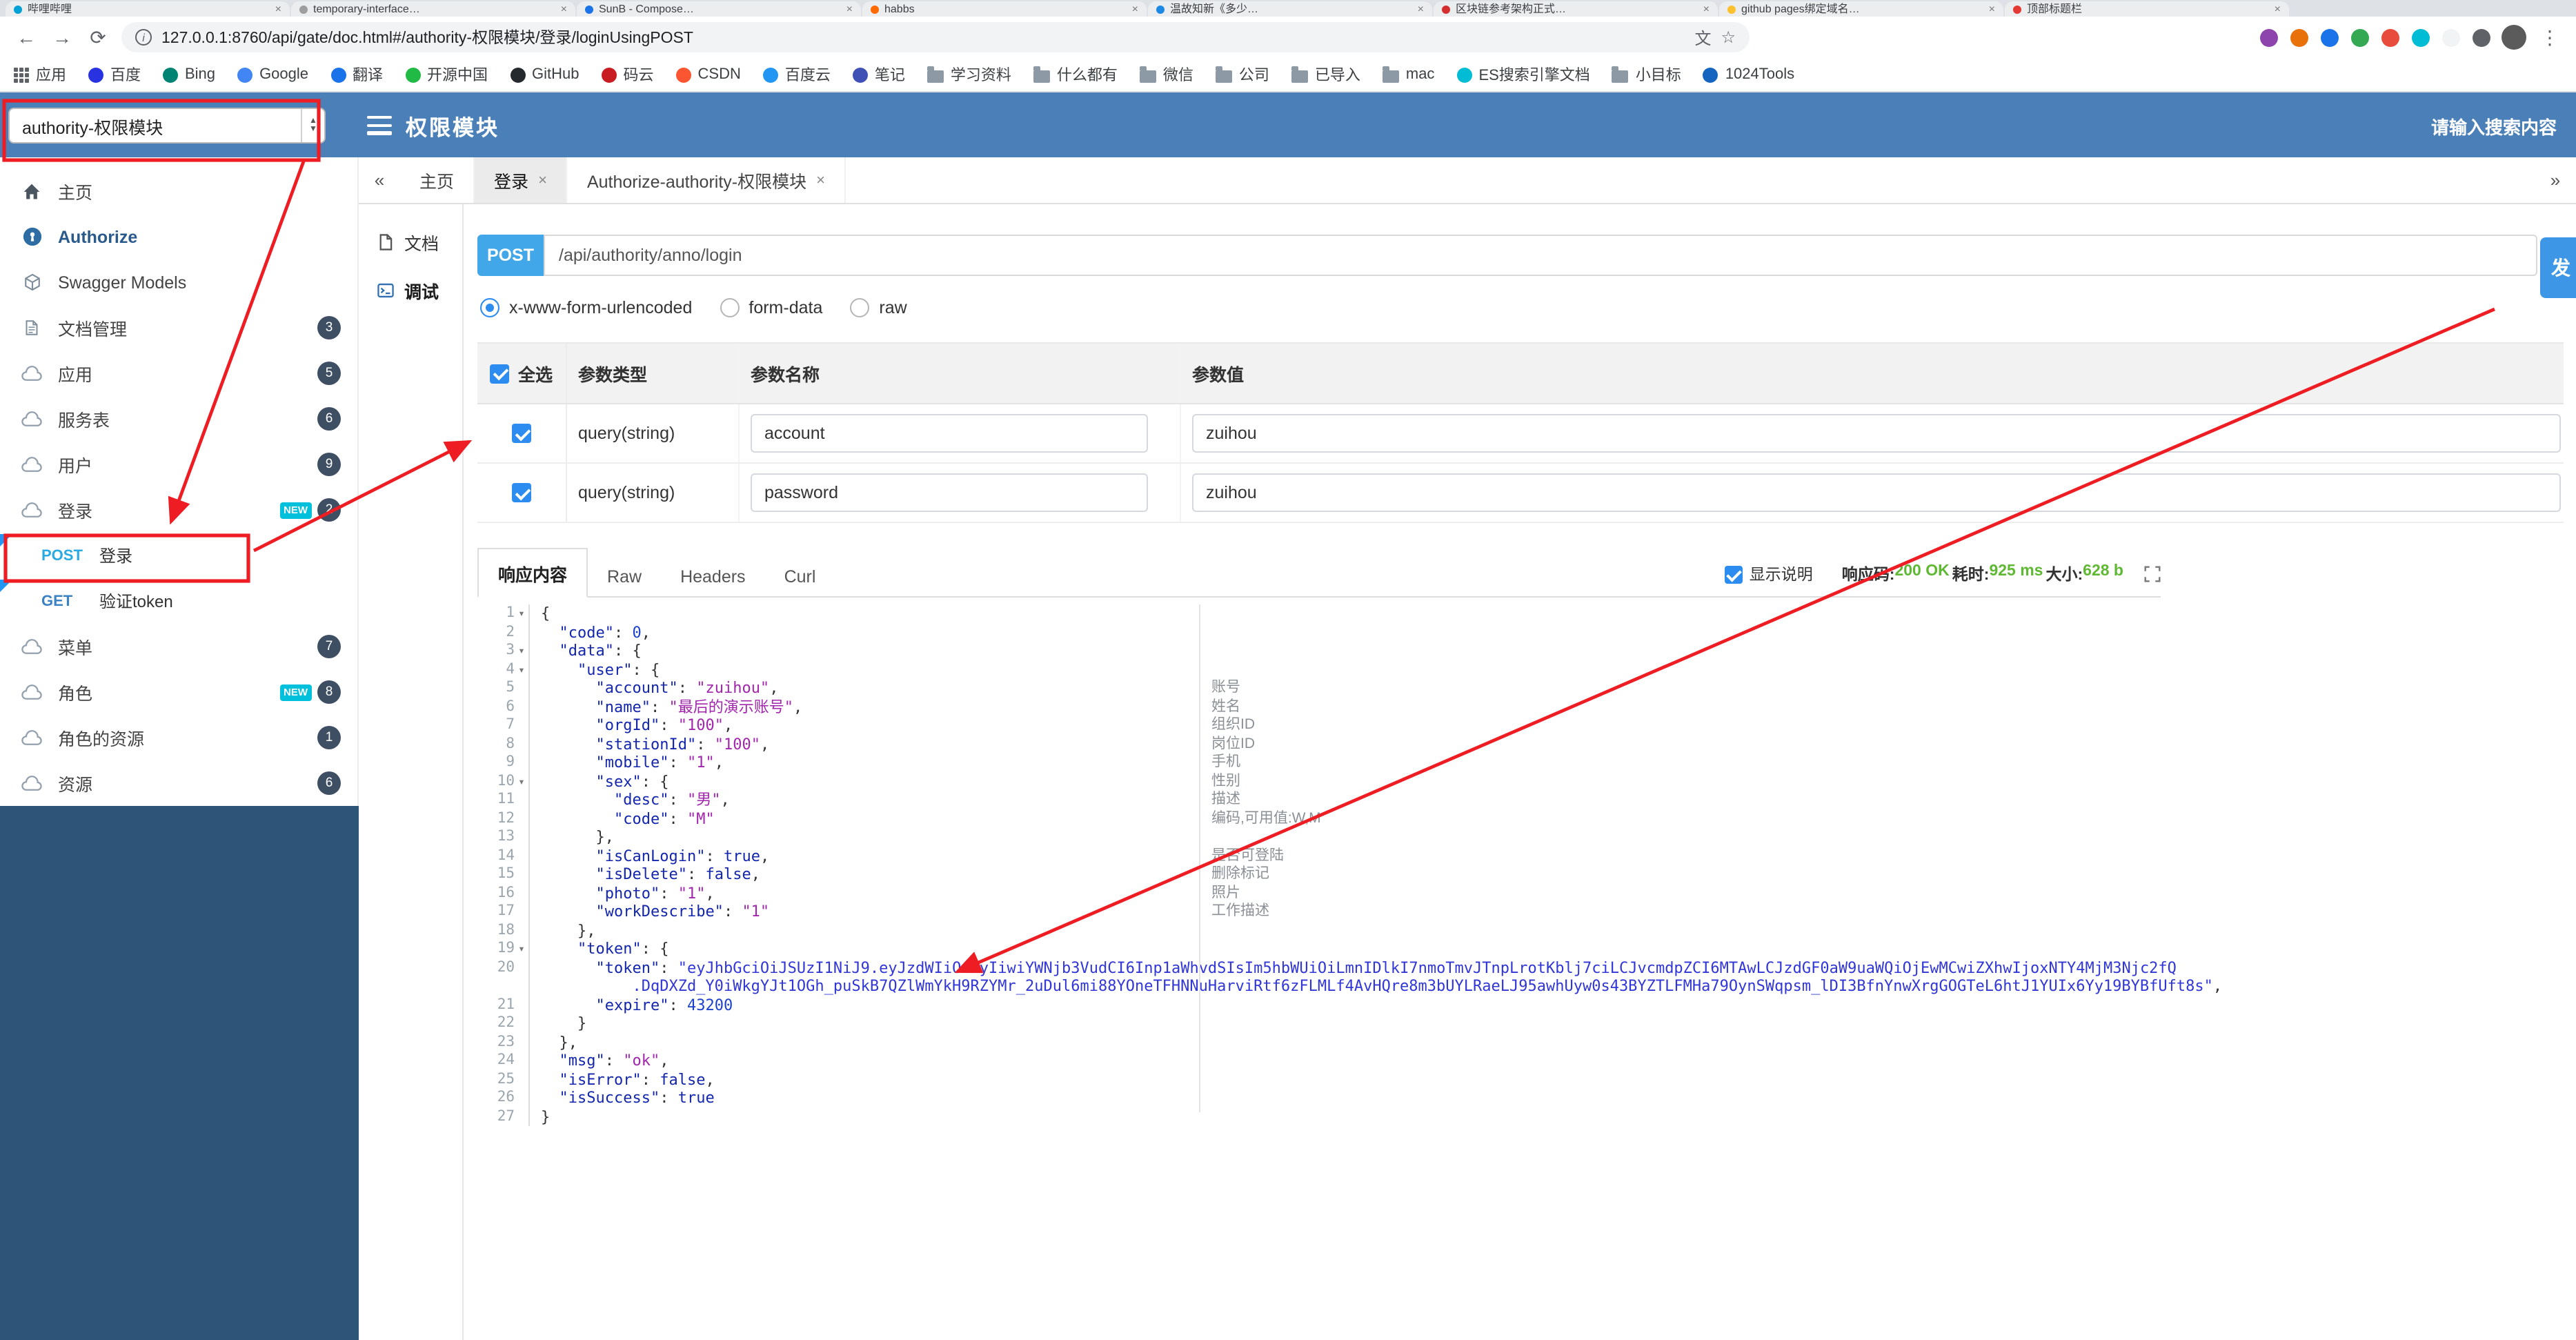 This screenshot has height=1340, width=2576. What do you see at coordinates (2147, 9) in the screenshot?
I see `browser-tab: 顶部标题栏 ×` at bounding box center [2147, 9].